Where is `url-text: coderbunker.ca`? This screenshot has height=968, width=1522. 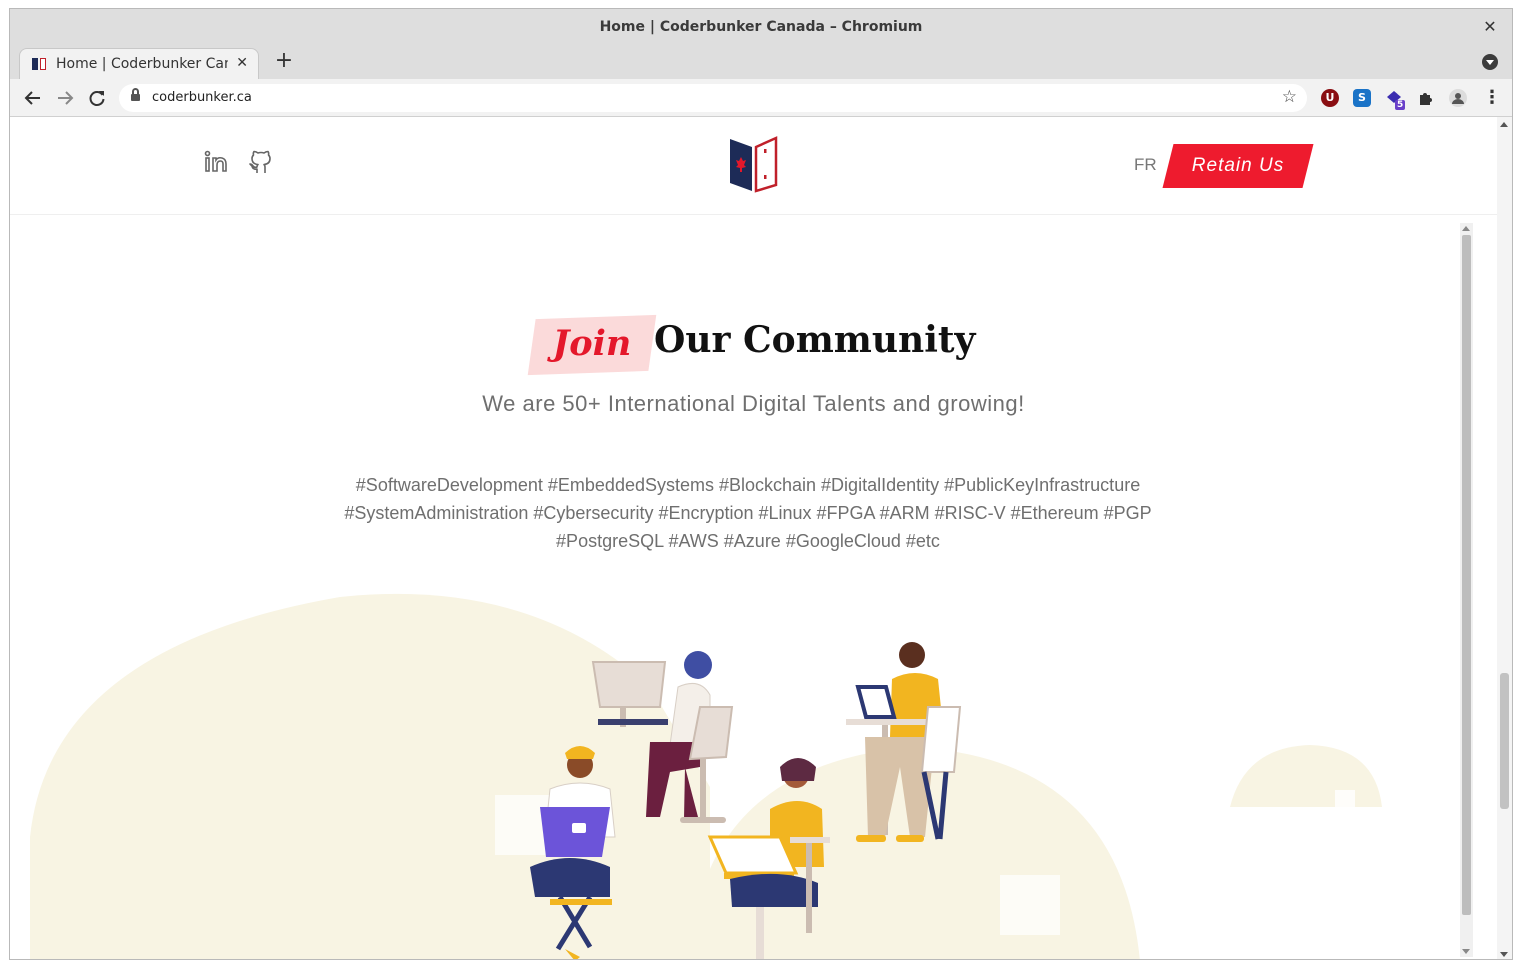 url-text: coderbunker.ca is located at coordinates (202, 97).